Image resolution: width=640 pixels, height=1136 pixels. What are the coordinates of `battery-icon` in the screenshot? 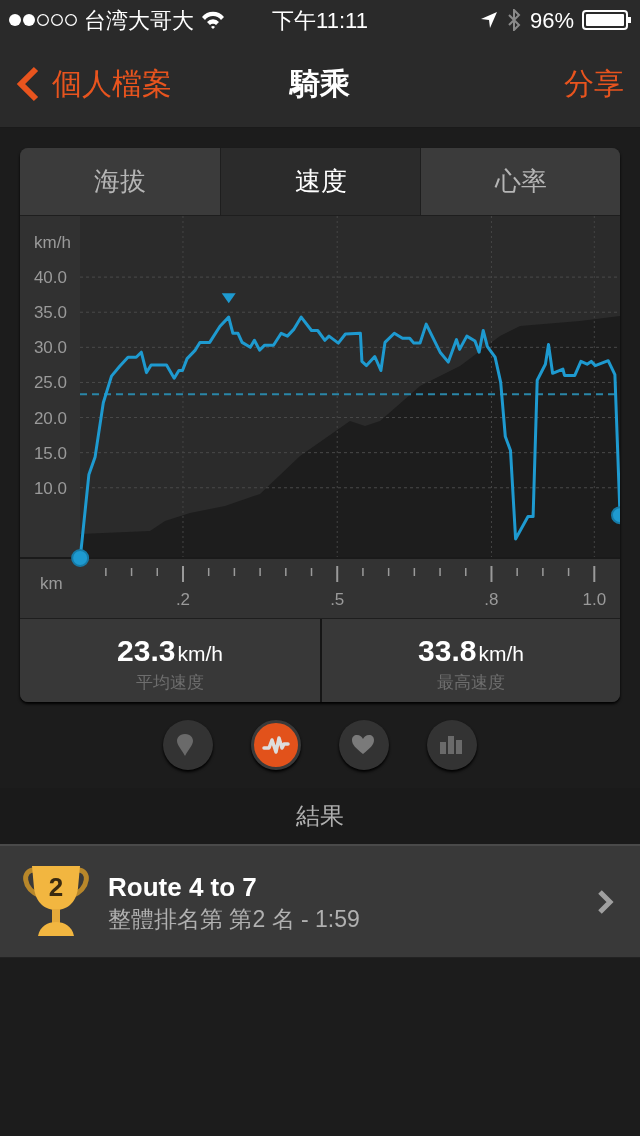 It's located at (607, 20).